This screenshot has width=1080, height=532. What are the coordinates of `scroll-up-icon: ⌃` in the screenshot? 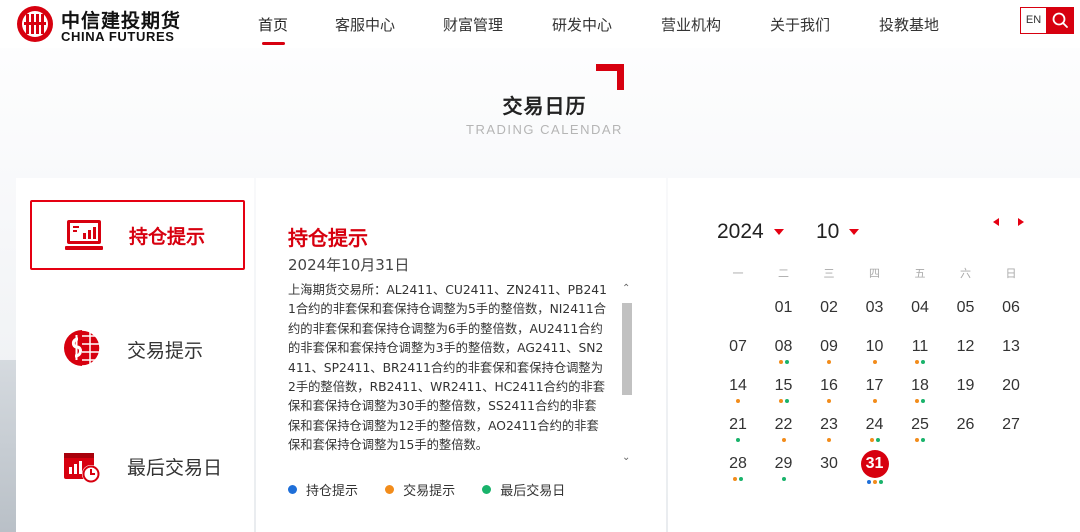 It's located at (626, 288).